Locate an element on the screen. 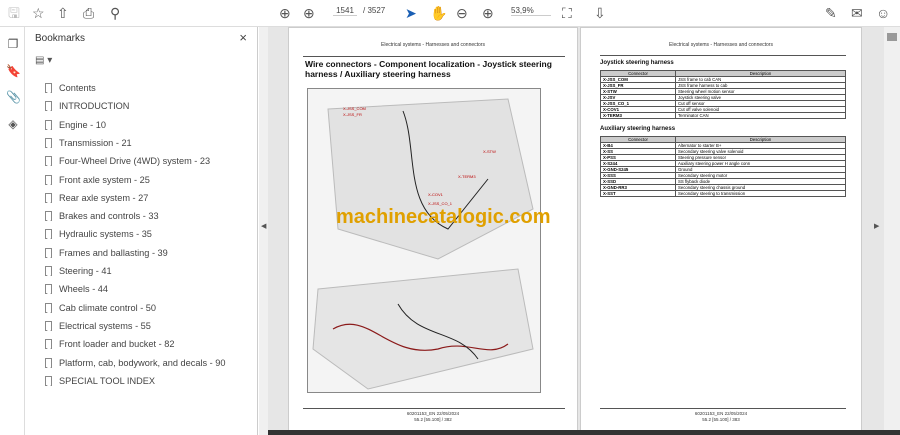  account-icon: ☺ is located at coordinates (883, 13).